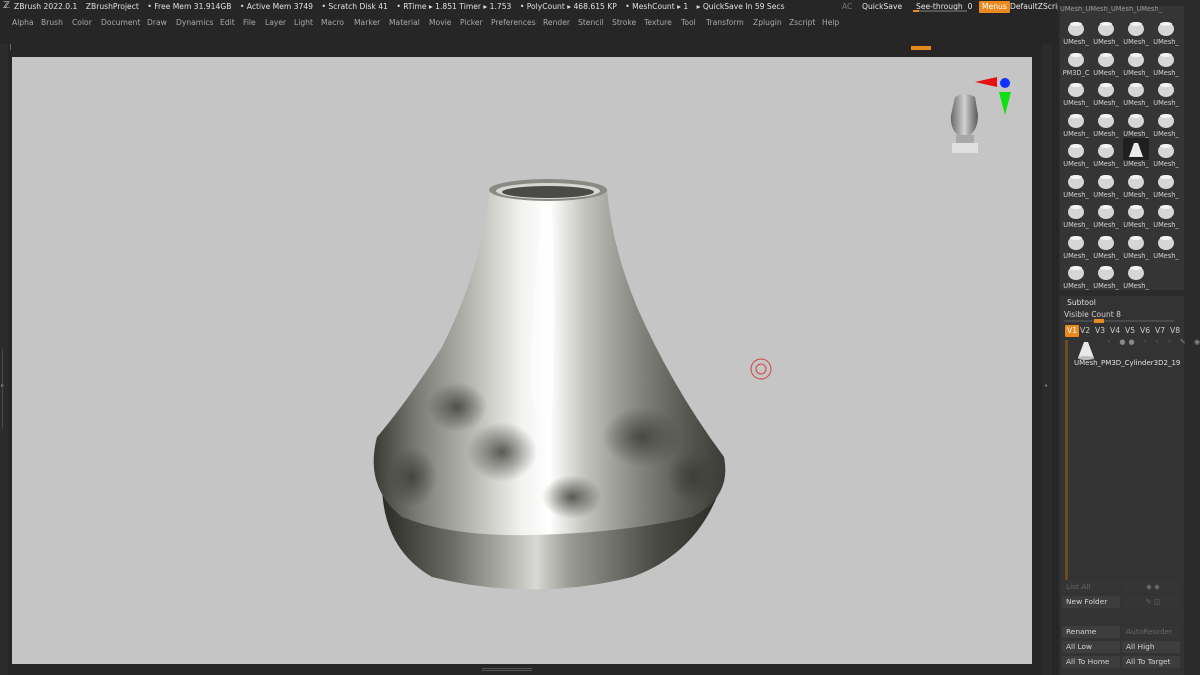  I want to click on subtool-list-scrollbar, so click(1066, 460).